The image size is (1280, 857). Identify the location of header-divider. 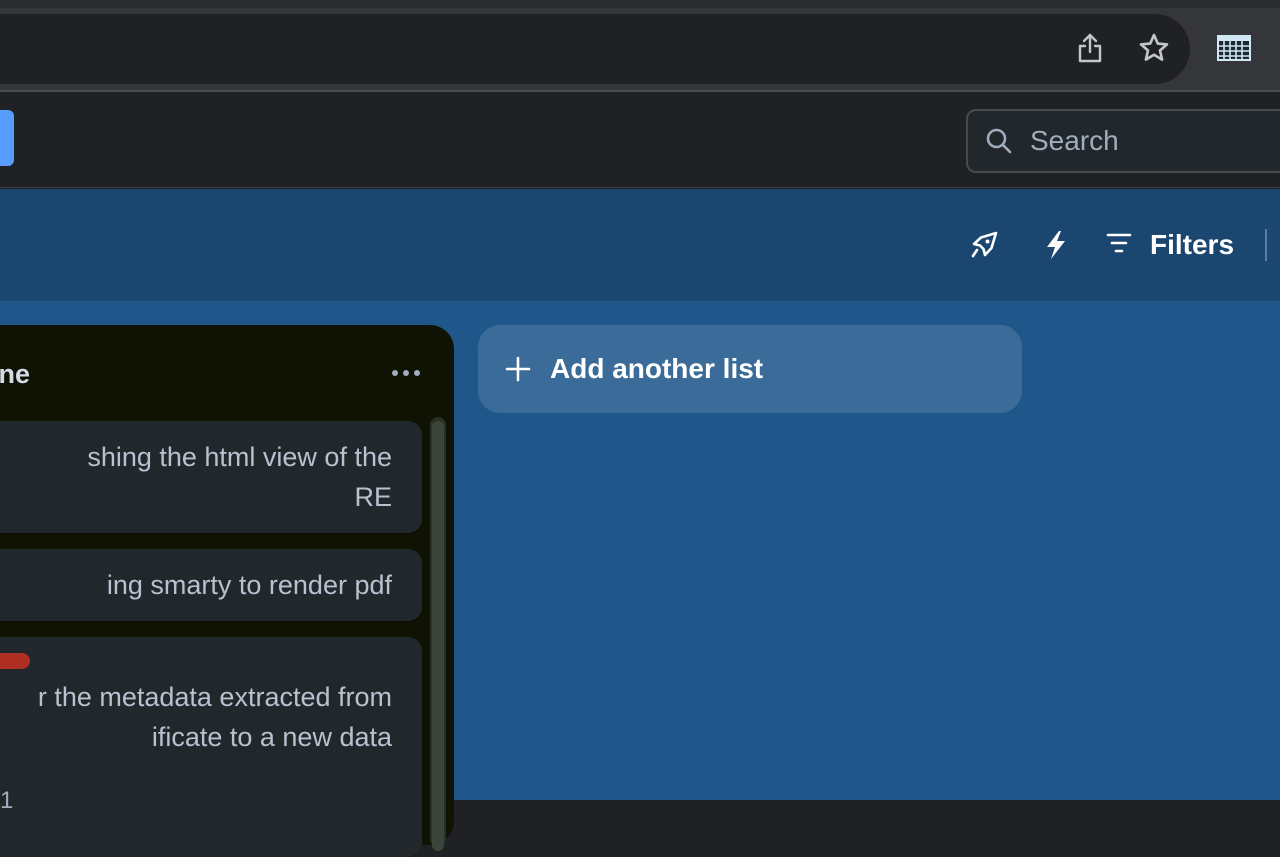
(1266, 245).